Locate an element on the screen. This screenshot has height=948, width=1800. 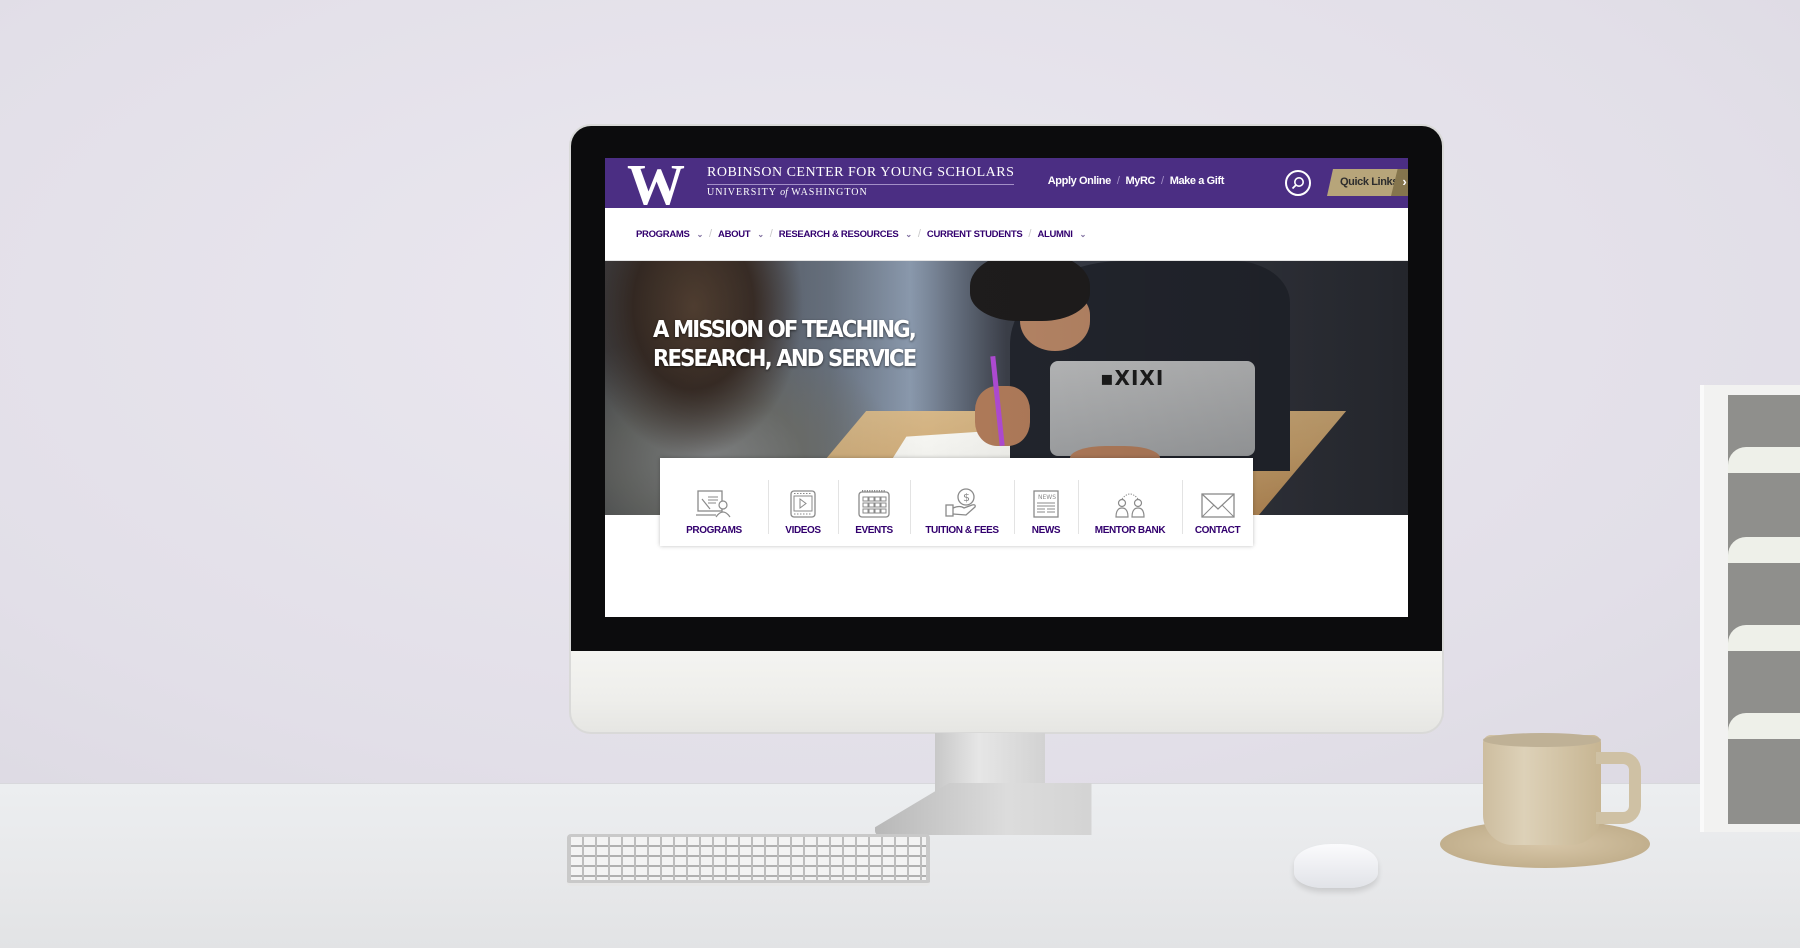
envelope-icon is located at coordinates (1217, 505).